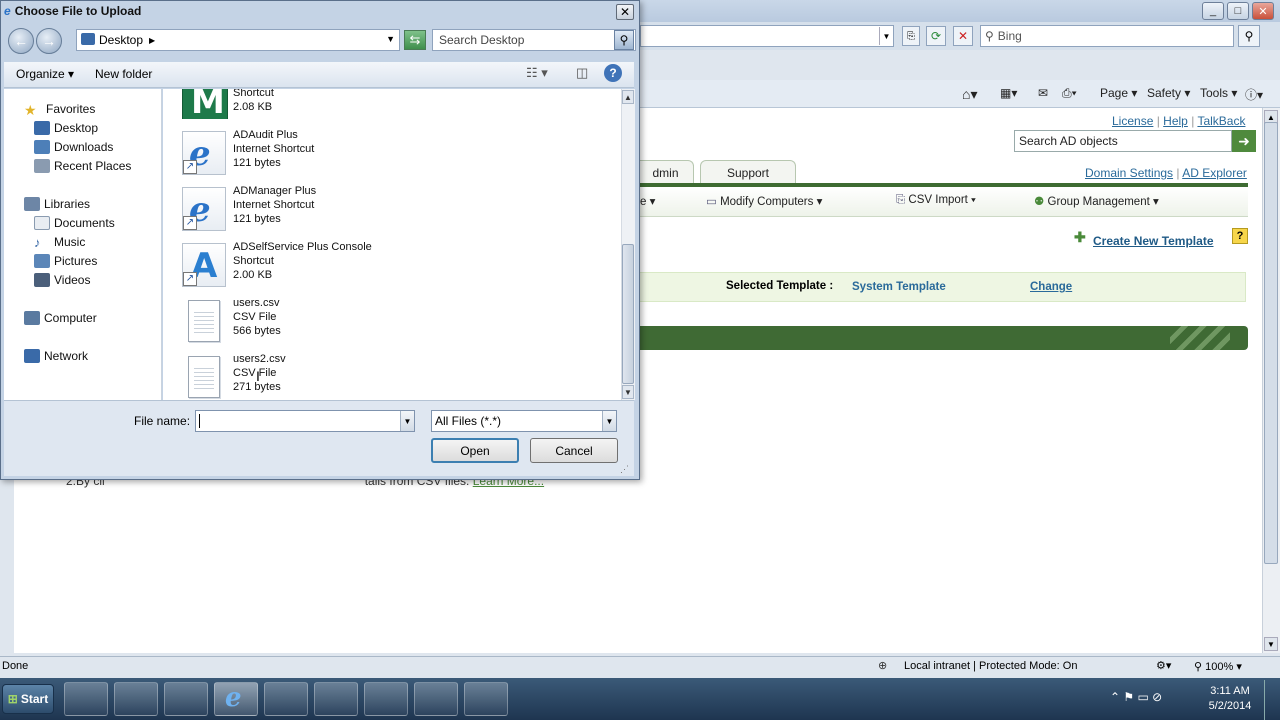 Image resolution: width=1280 pixels, height=720 pixels. I want to click on help-link: Help, so click(1175, 121).